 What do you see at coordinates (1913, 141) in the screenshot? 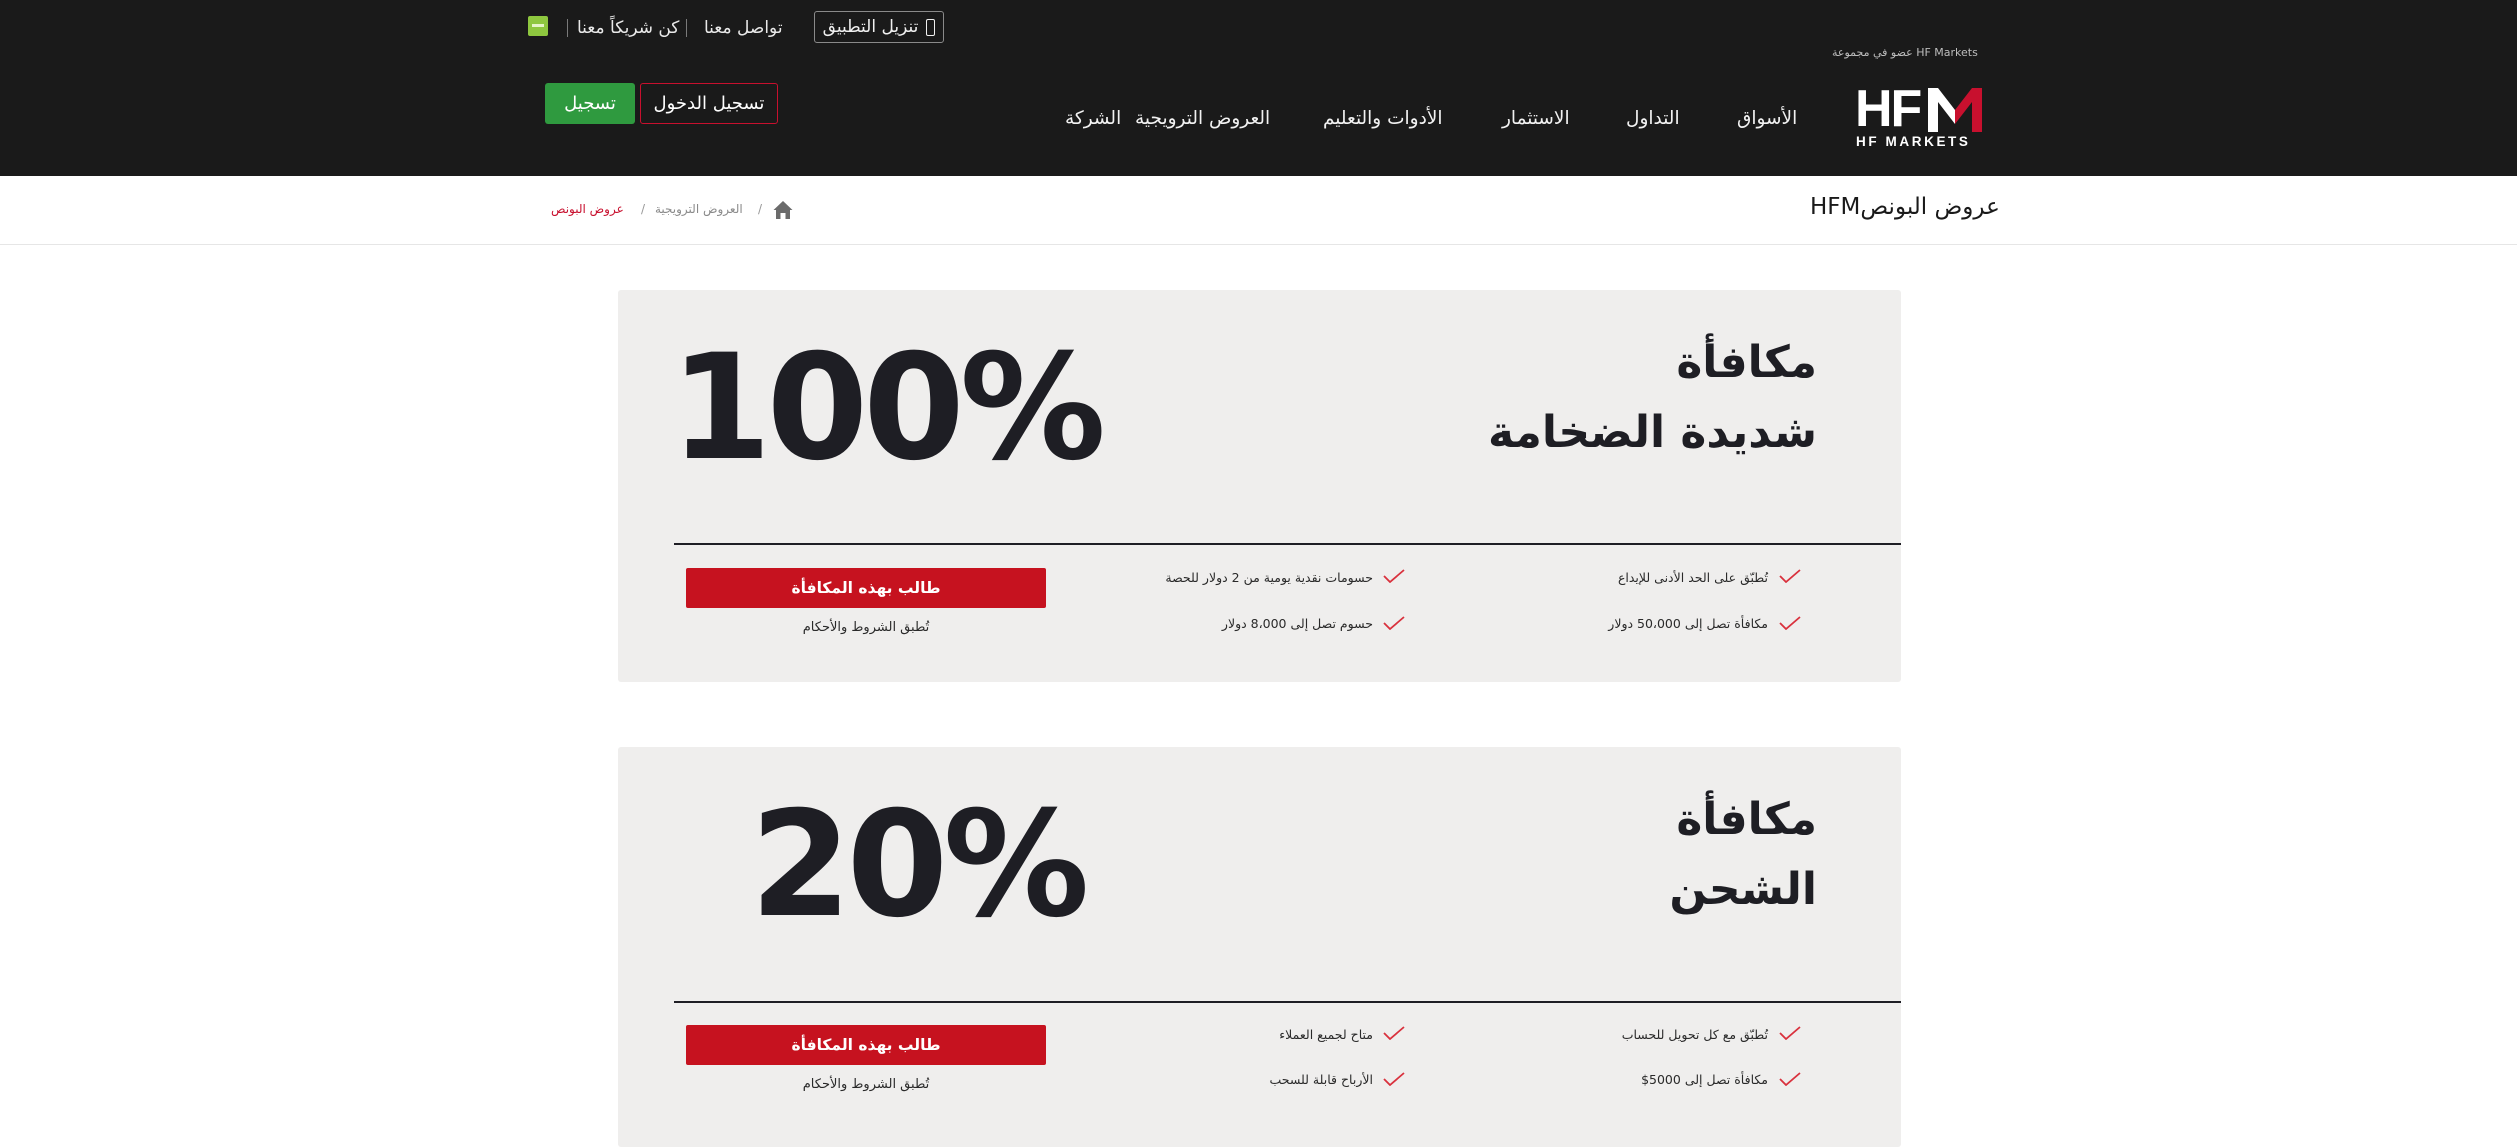
I see `logo-subtitle: HF MARKETS` at bounding box center [1913, 141].